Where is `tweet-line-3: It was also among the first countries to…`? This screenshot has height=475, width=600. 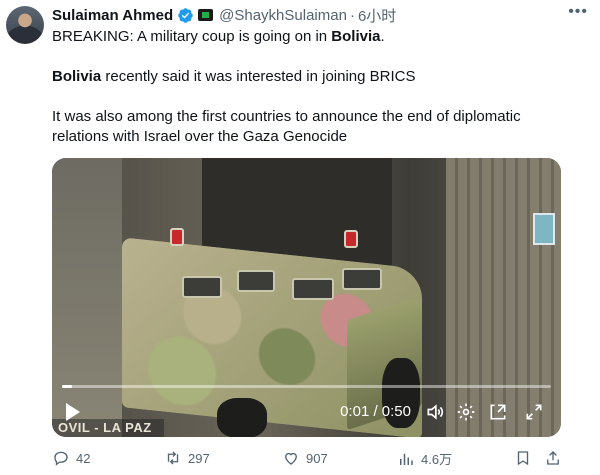 tweet-line-3: It was also among the first countries to… is located at coordinates (286, 116).